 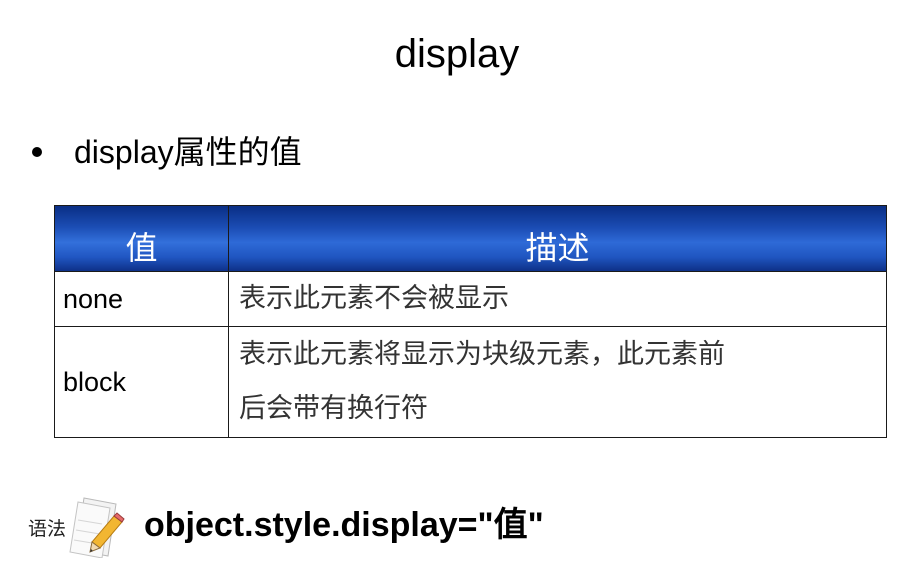 What do you see at coordinates (76, 525) in the screenshot?
I see `pencil-document-icon: 语法` at bounding box center [76, 525].